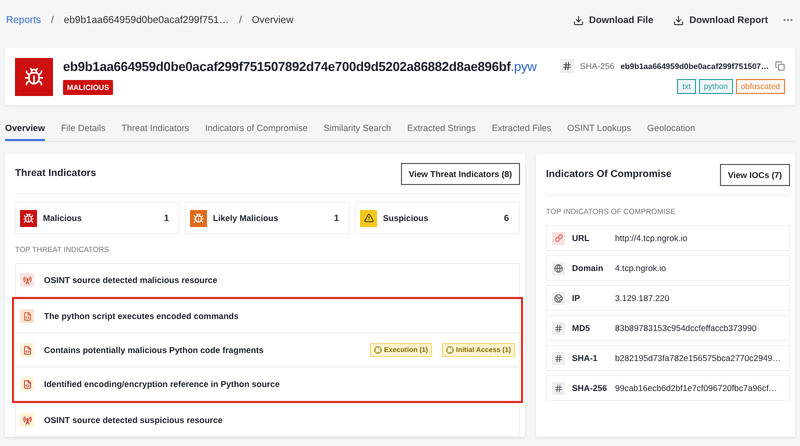  I want to click on tab: Indicators of Compromise, so click(256, 132).